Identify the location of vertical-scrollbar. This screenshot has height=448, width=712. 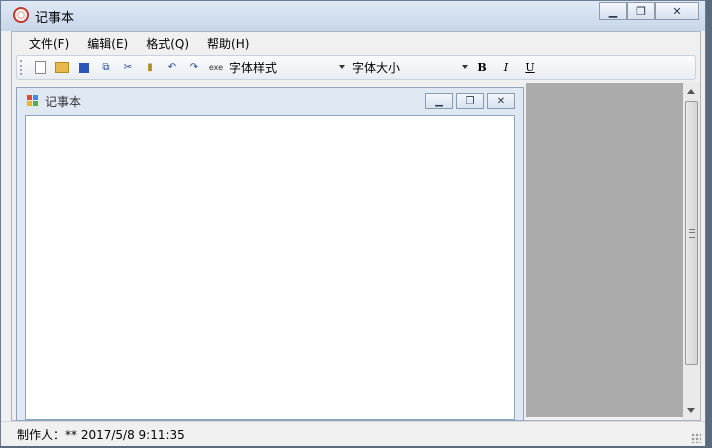
(691, 251).